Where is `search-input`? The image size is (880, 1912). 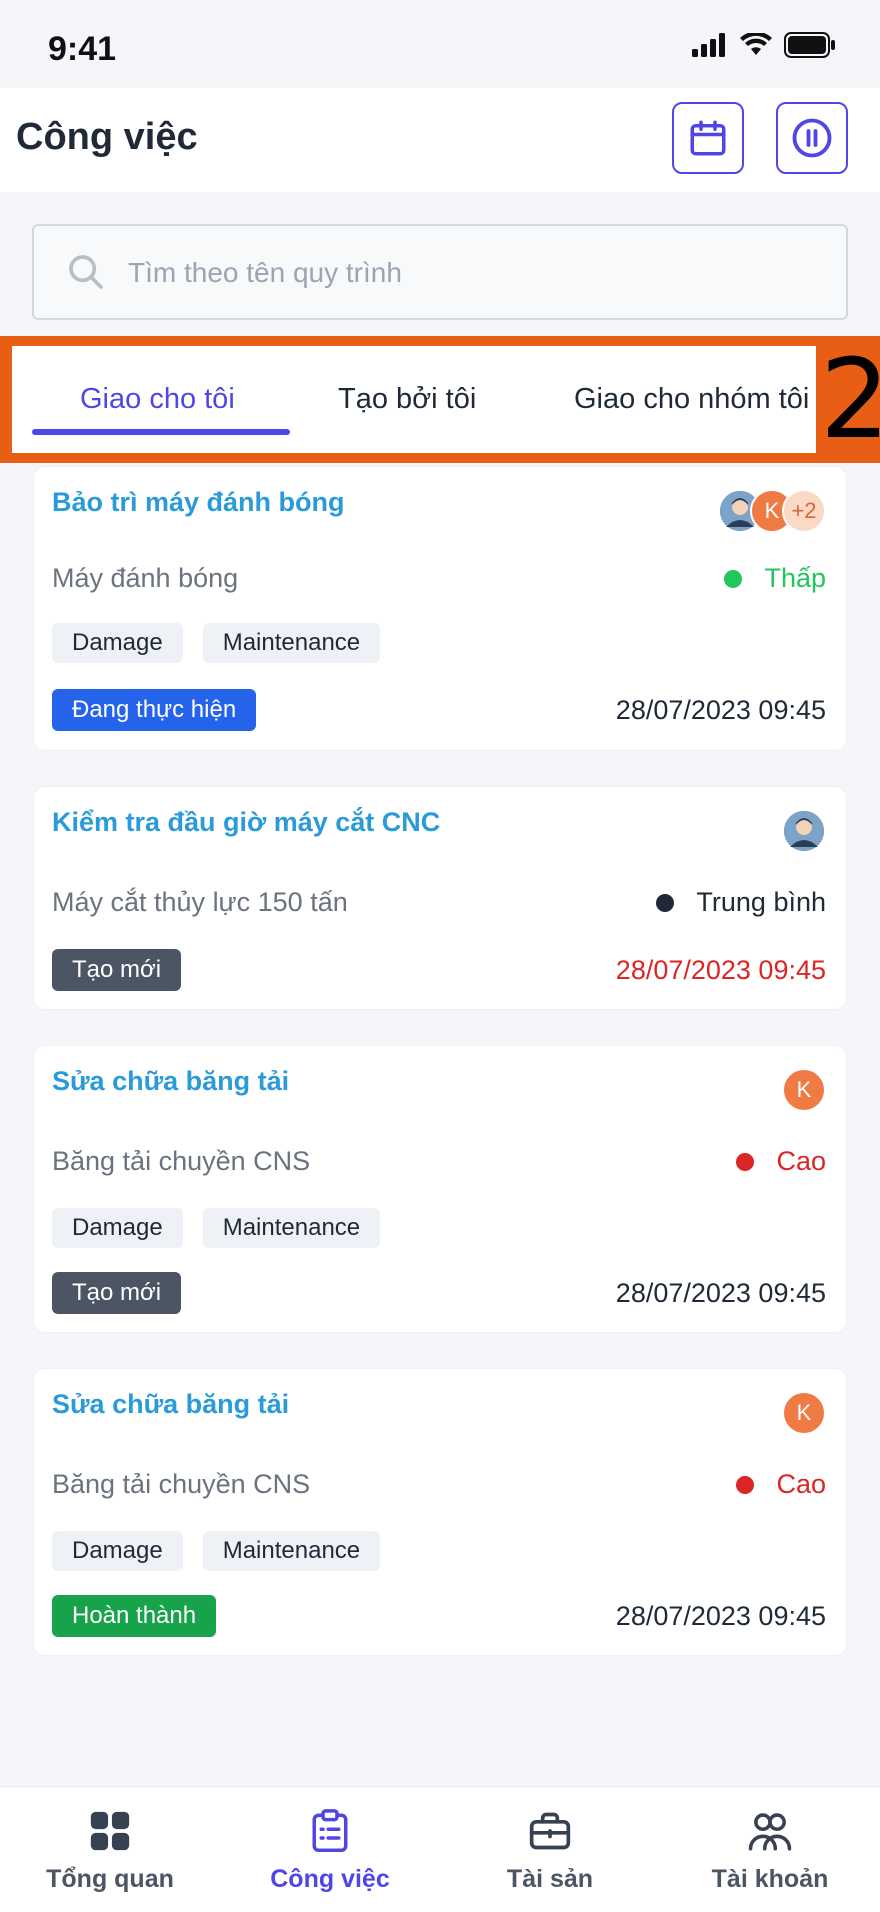
search-input is located at coordinates (473, 273).